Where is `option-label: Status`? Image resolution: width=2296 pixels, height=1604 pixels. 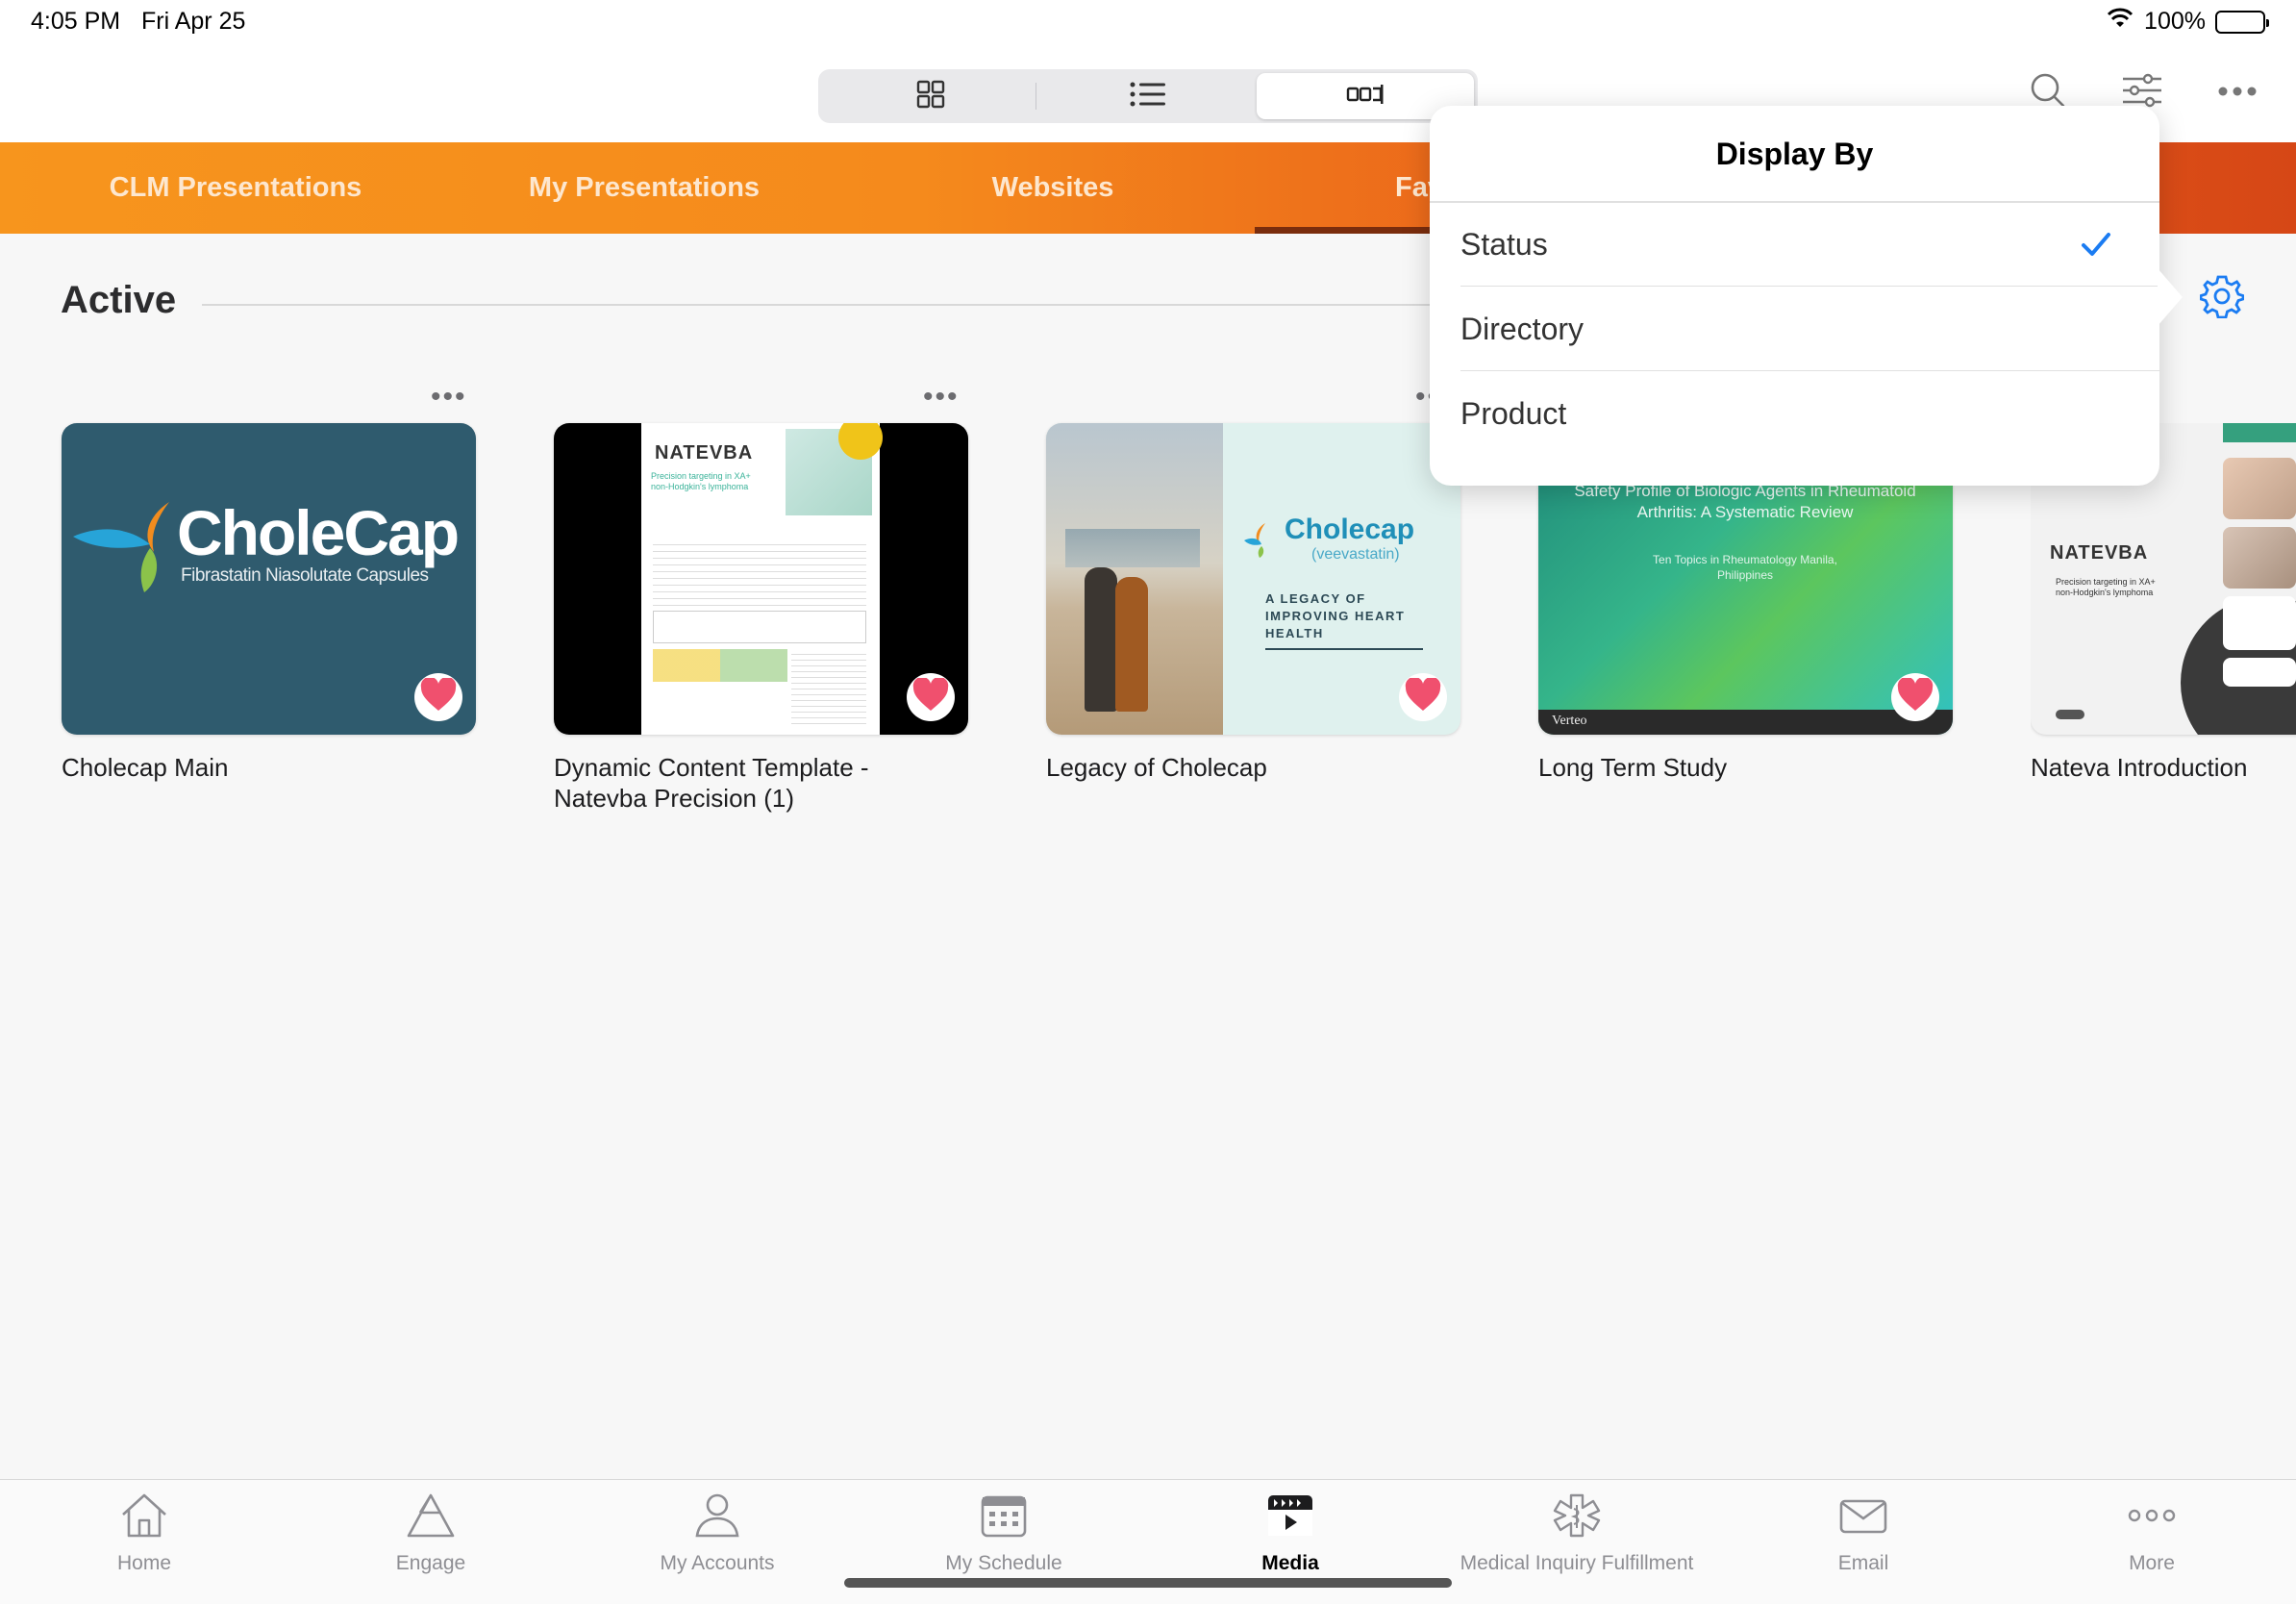 option-label: Status is located at coordinates (1504, 244).